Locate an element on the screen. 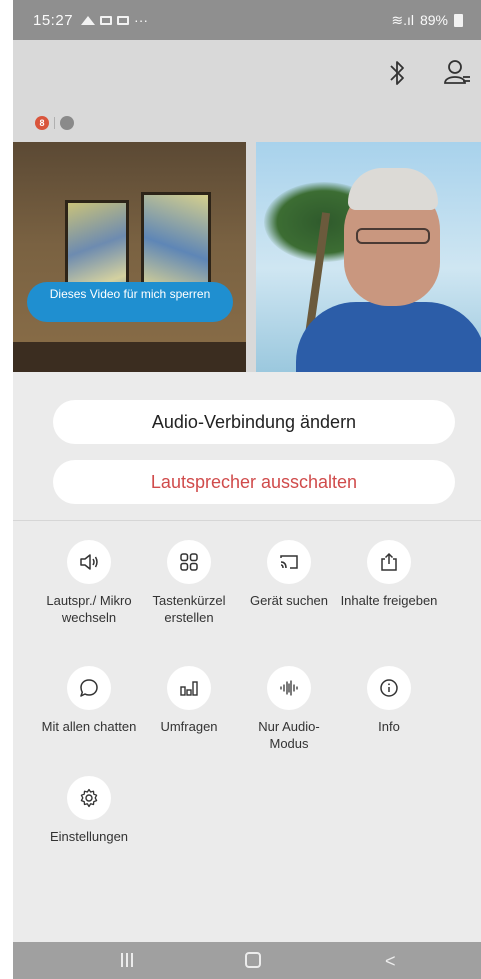 The width and height of the screenshot is (481, 979). polls-label: Umfragen is located at coordinates (189, 726).